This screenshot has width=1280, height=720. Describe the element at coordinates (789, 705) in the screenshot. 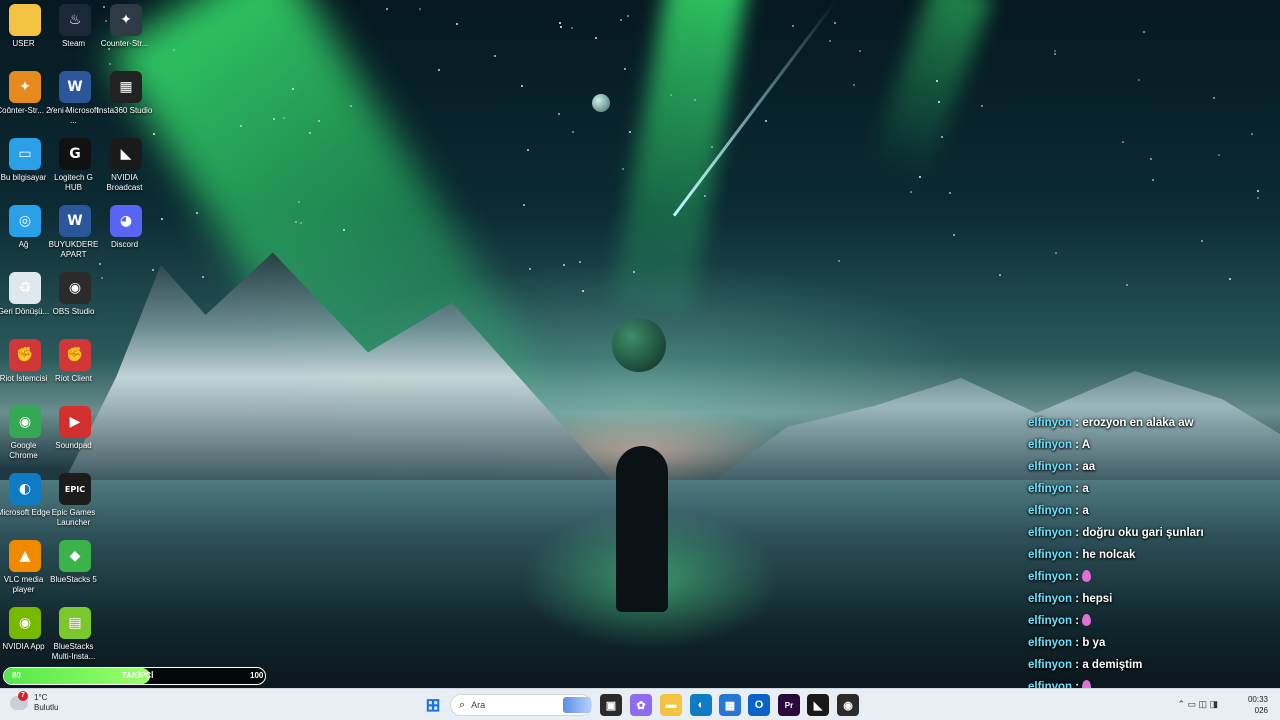

I see `premiere-icon: Pr` at that location.